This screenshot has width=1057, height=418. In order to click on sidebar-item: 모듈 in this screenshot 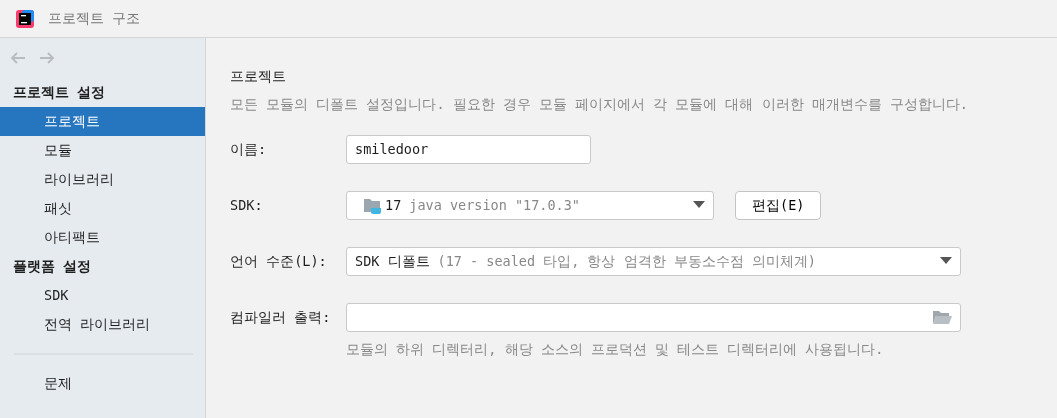, I will do `click(102, 150)`.